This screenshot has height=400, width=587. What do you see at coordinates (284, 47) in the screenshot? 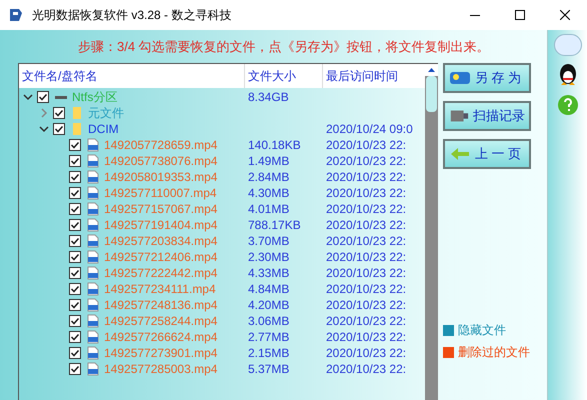
I see `step-instruction: 步骤：3/4 勾选需要恢复的文件，点《另存为》按钮，将文件复制出来。` at bounding box center [284, 47].